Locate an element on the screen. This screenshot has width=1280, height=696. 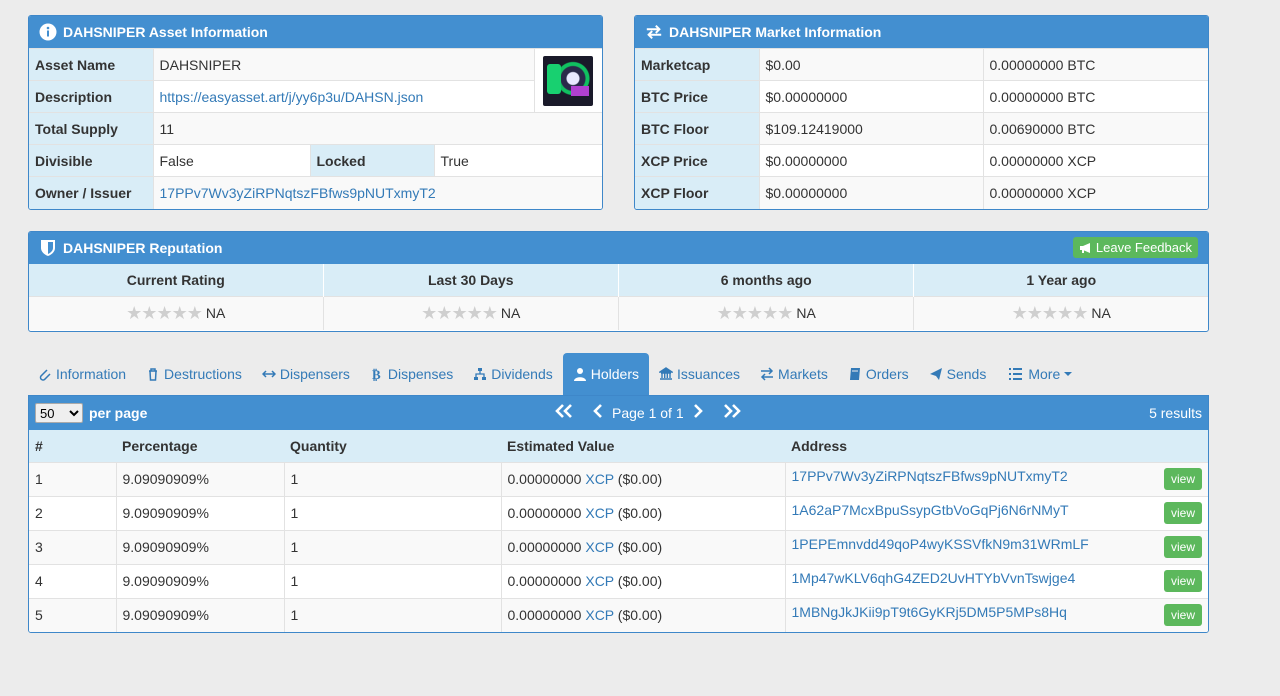
market-row-crypto: 0.00690000 BTC is located at coordinates (1095, 128).